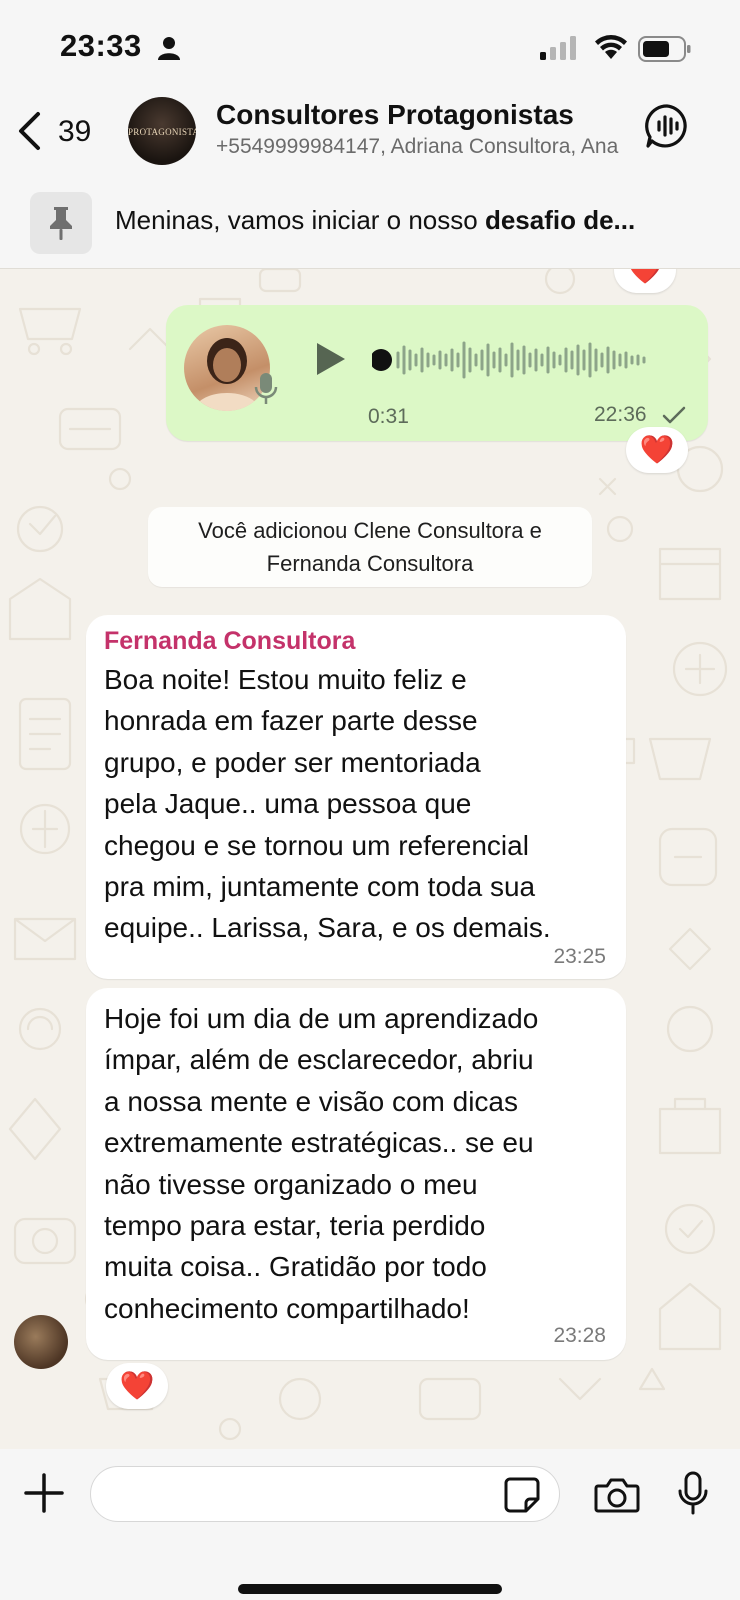 The image size is (740, 1600). Describe the element at coordinates (169, 50) in the screenshot. I see `person-icon` at that location.